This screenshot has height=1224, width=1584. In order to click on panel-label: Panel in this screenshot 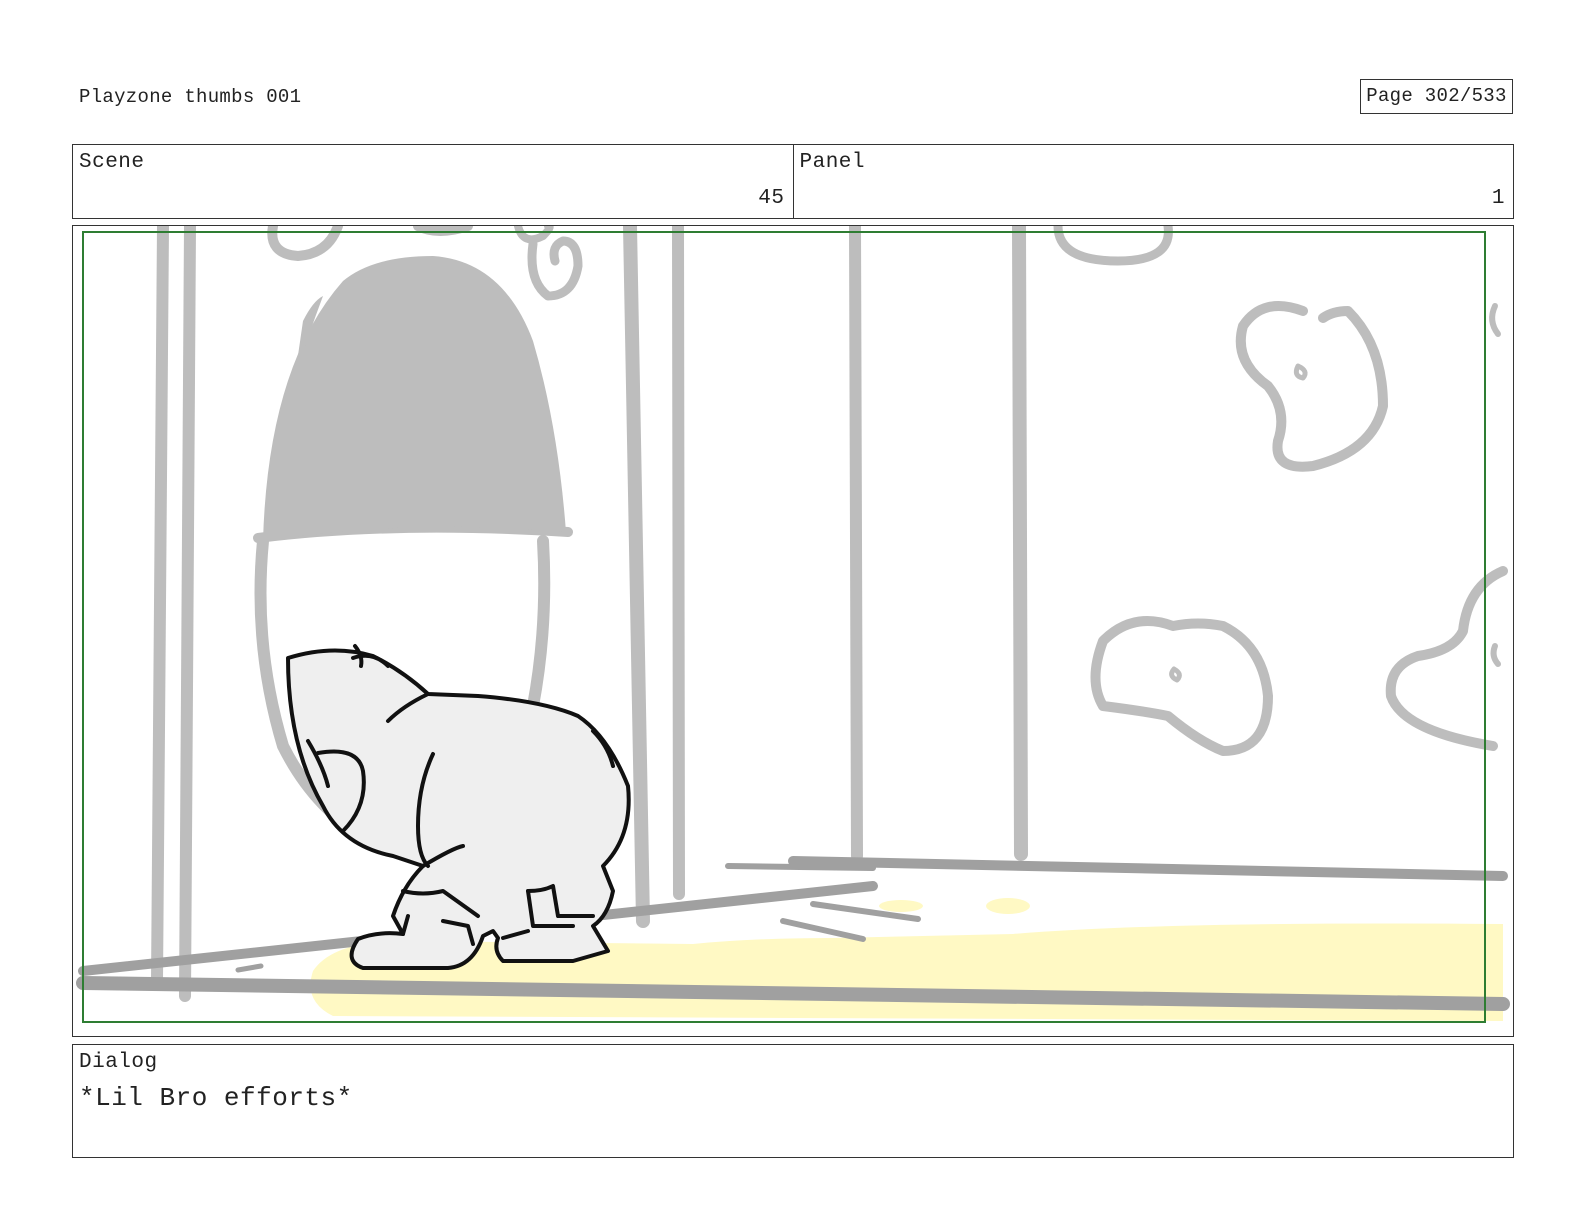, I will do `click(832, 162)`.